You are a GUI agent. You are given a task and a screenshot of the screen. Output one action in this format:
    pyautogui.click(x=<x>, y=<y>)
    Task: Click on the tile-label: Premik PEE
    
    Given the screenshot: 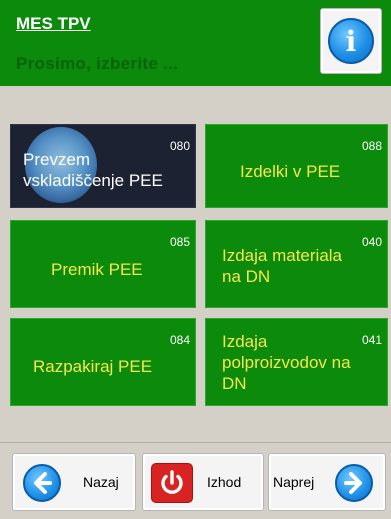 What is the action you would take?
    pyautogui.click(x=97, y=269)
    